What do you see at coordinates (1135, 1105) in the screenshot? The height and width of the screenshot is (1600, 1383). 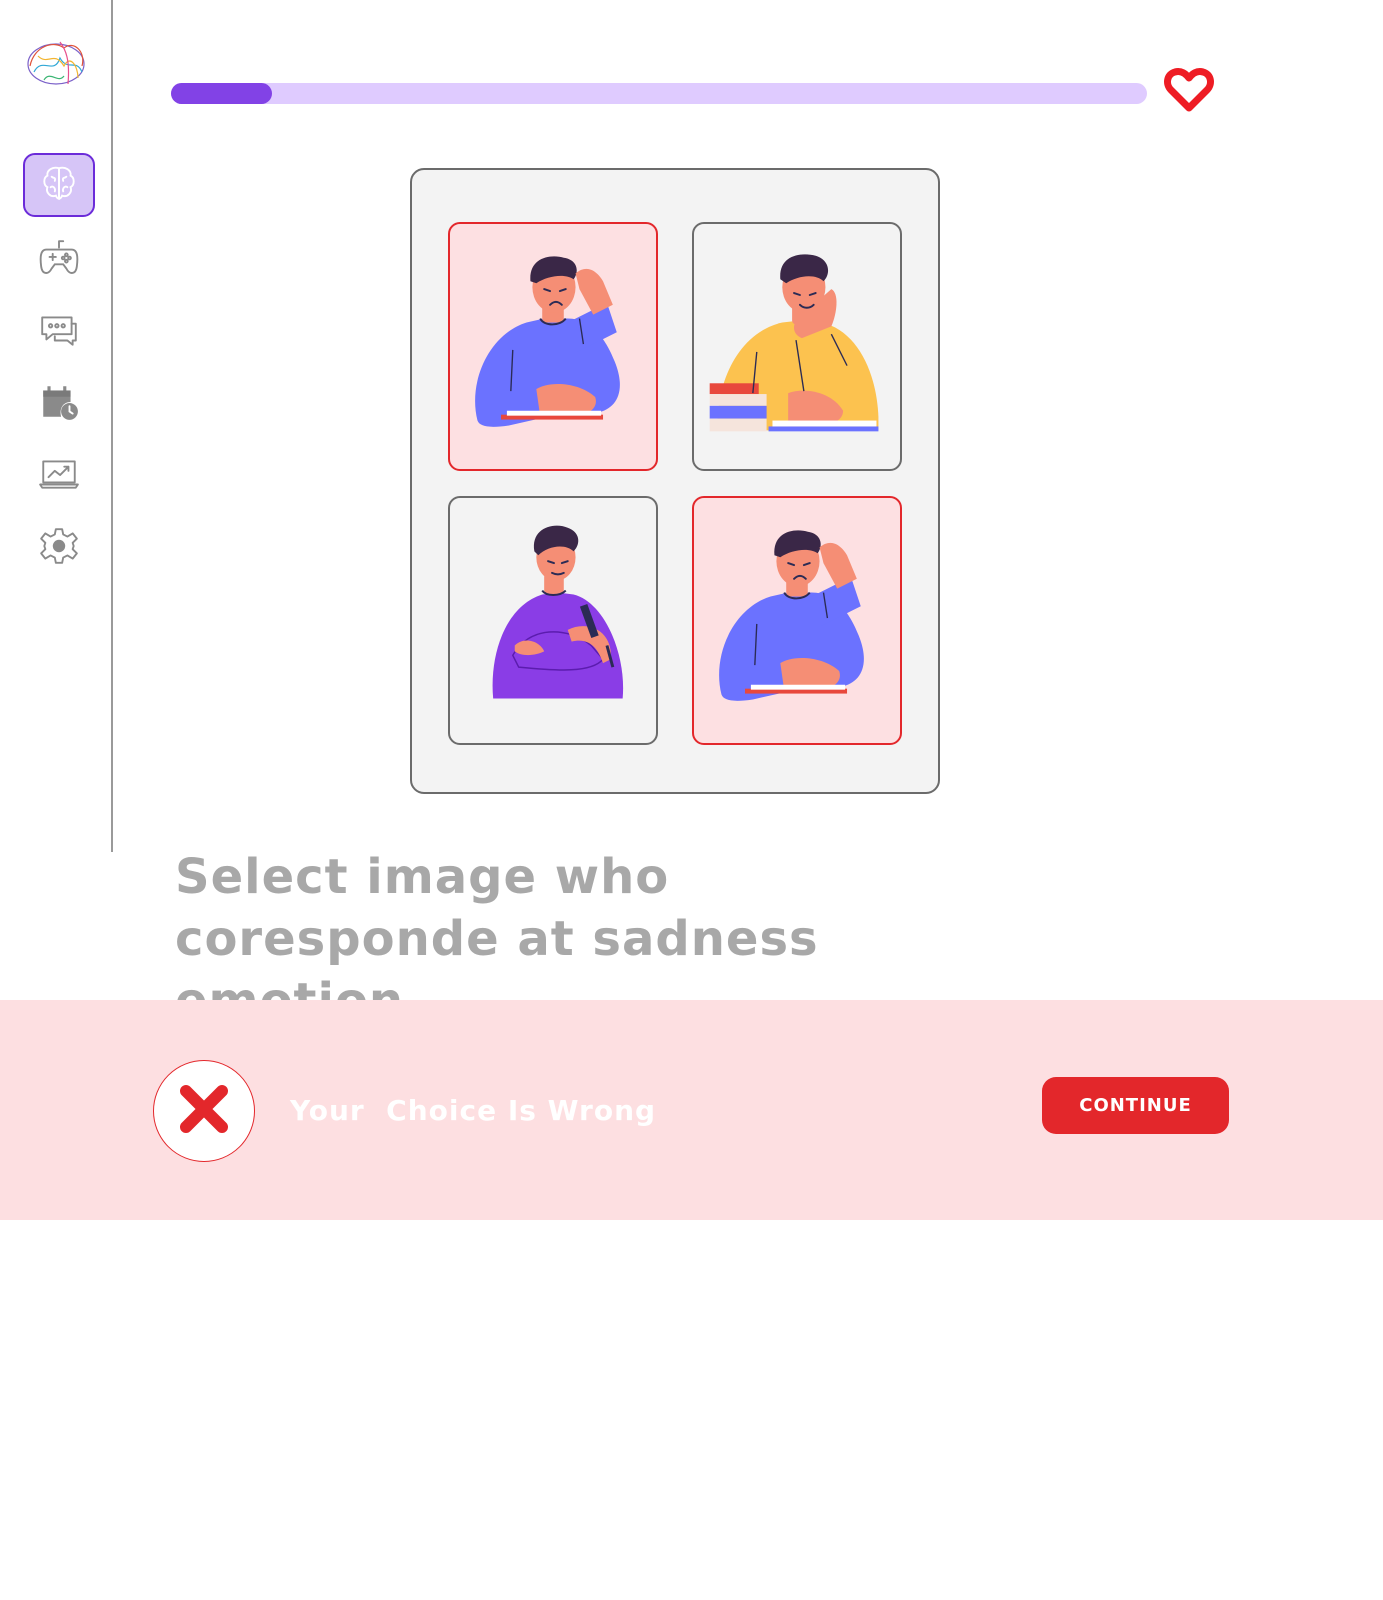 I see `continue-button: CONTINUE` at bounding box center [1135, 1105].